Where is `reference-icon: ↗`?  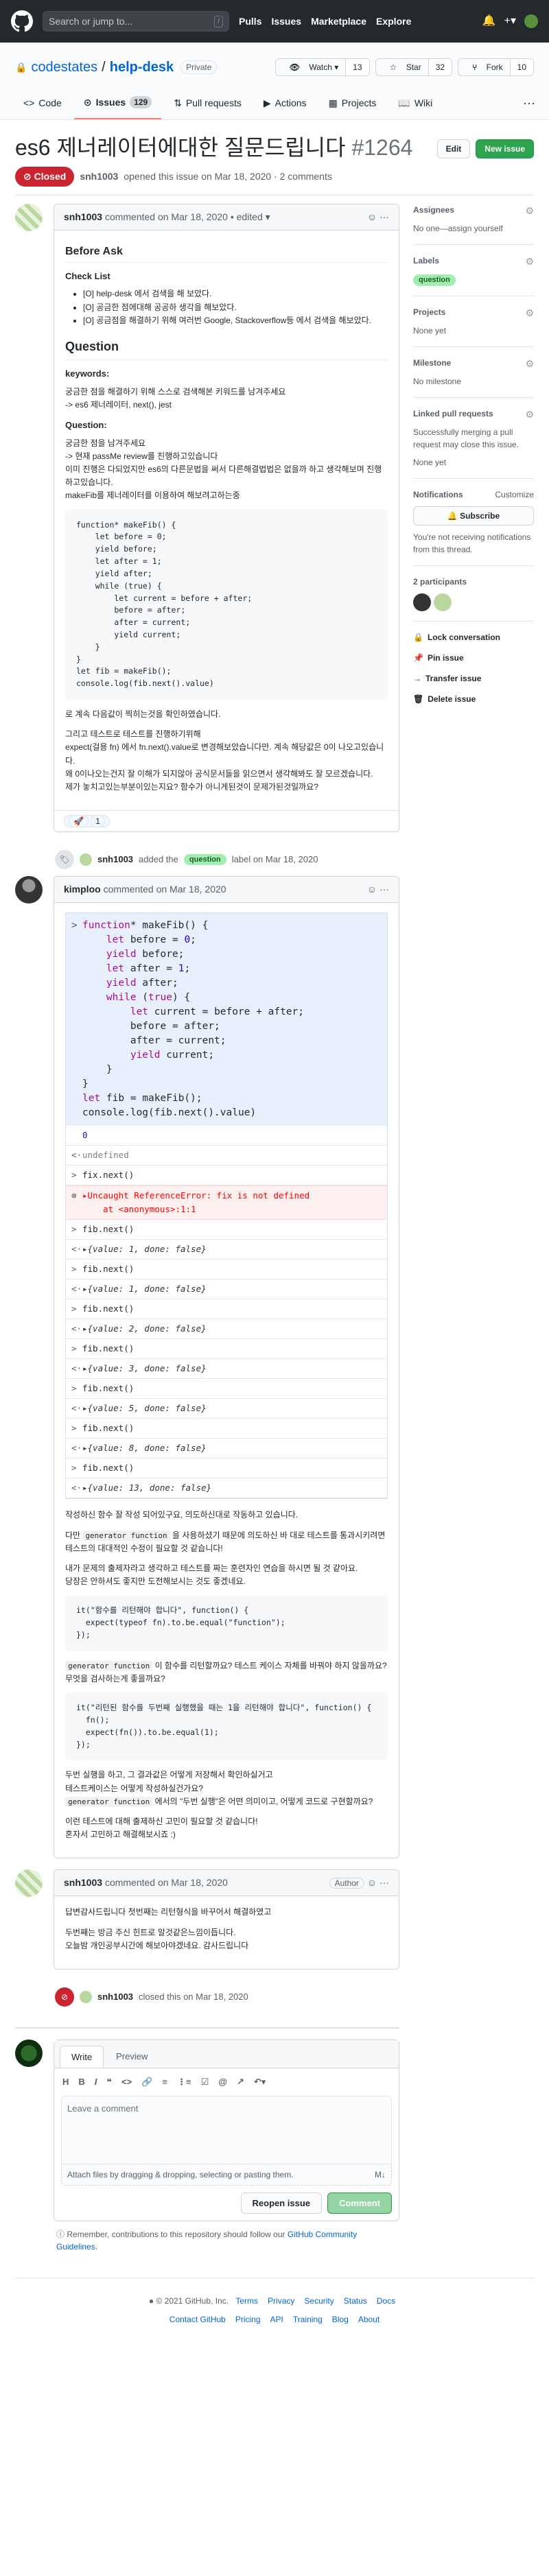
reference-icon: ↗ is located at coordinates (240, 2082).